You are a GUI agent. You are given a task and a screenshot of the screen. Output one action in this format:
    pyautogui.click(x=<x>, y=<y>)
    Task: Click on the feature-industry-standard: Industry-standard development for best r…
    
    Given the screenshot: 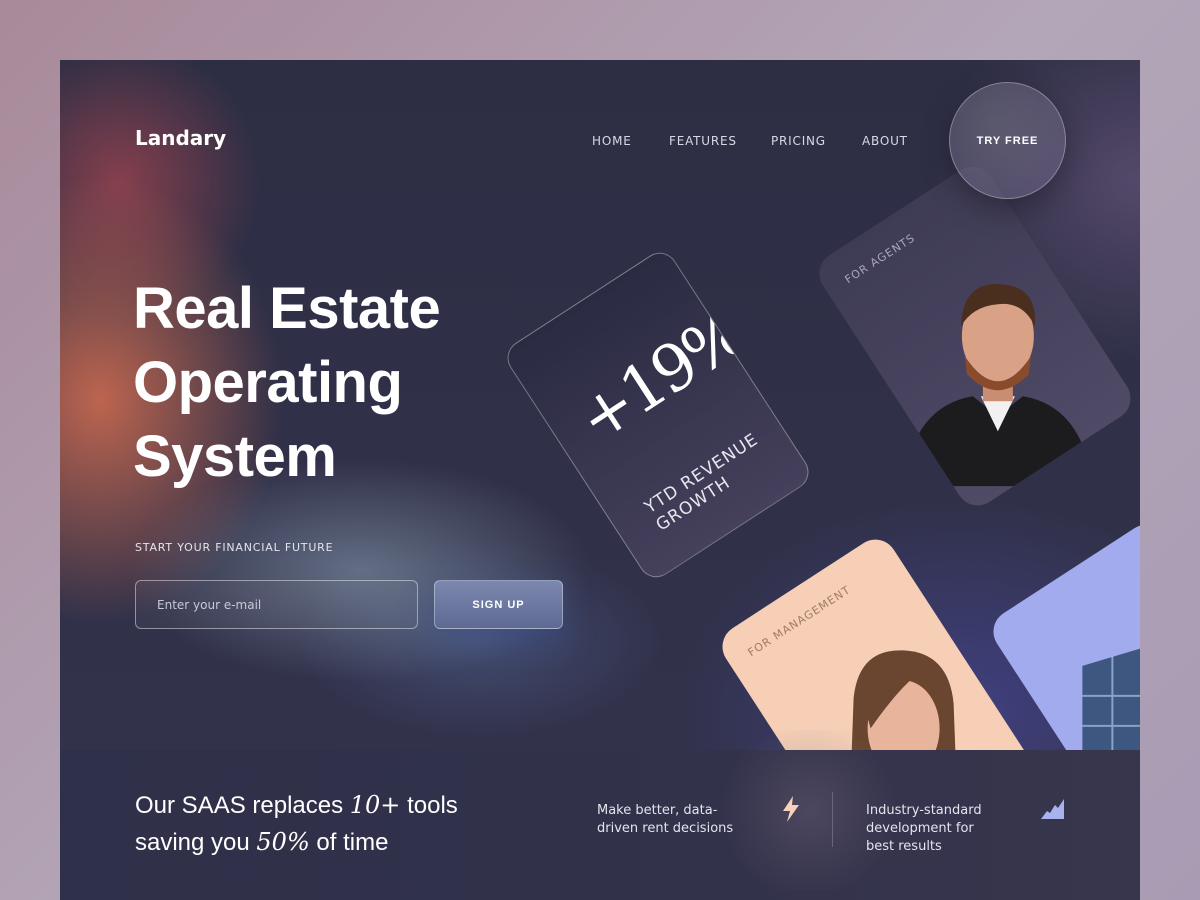 What is the action you would take?
    pyautogui.click(x=924, y=828)
    